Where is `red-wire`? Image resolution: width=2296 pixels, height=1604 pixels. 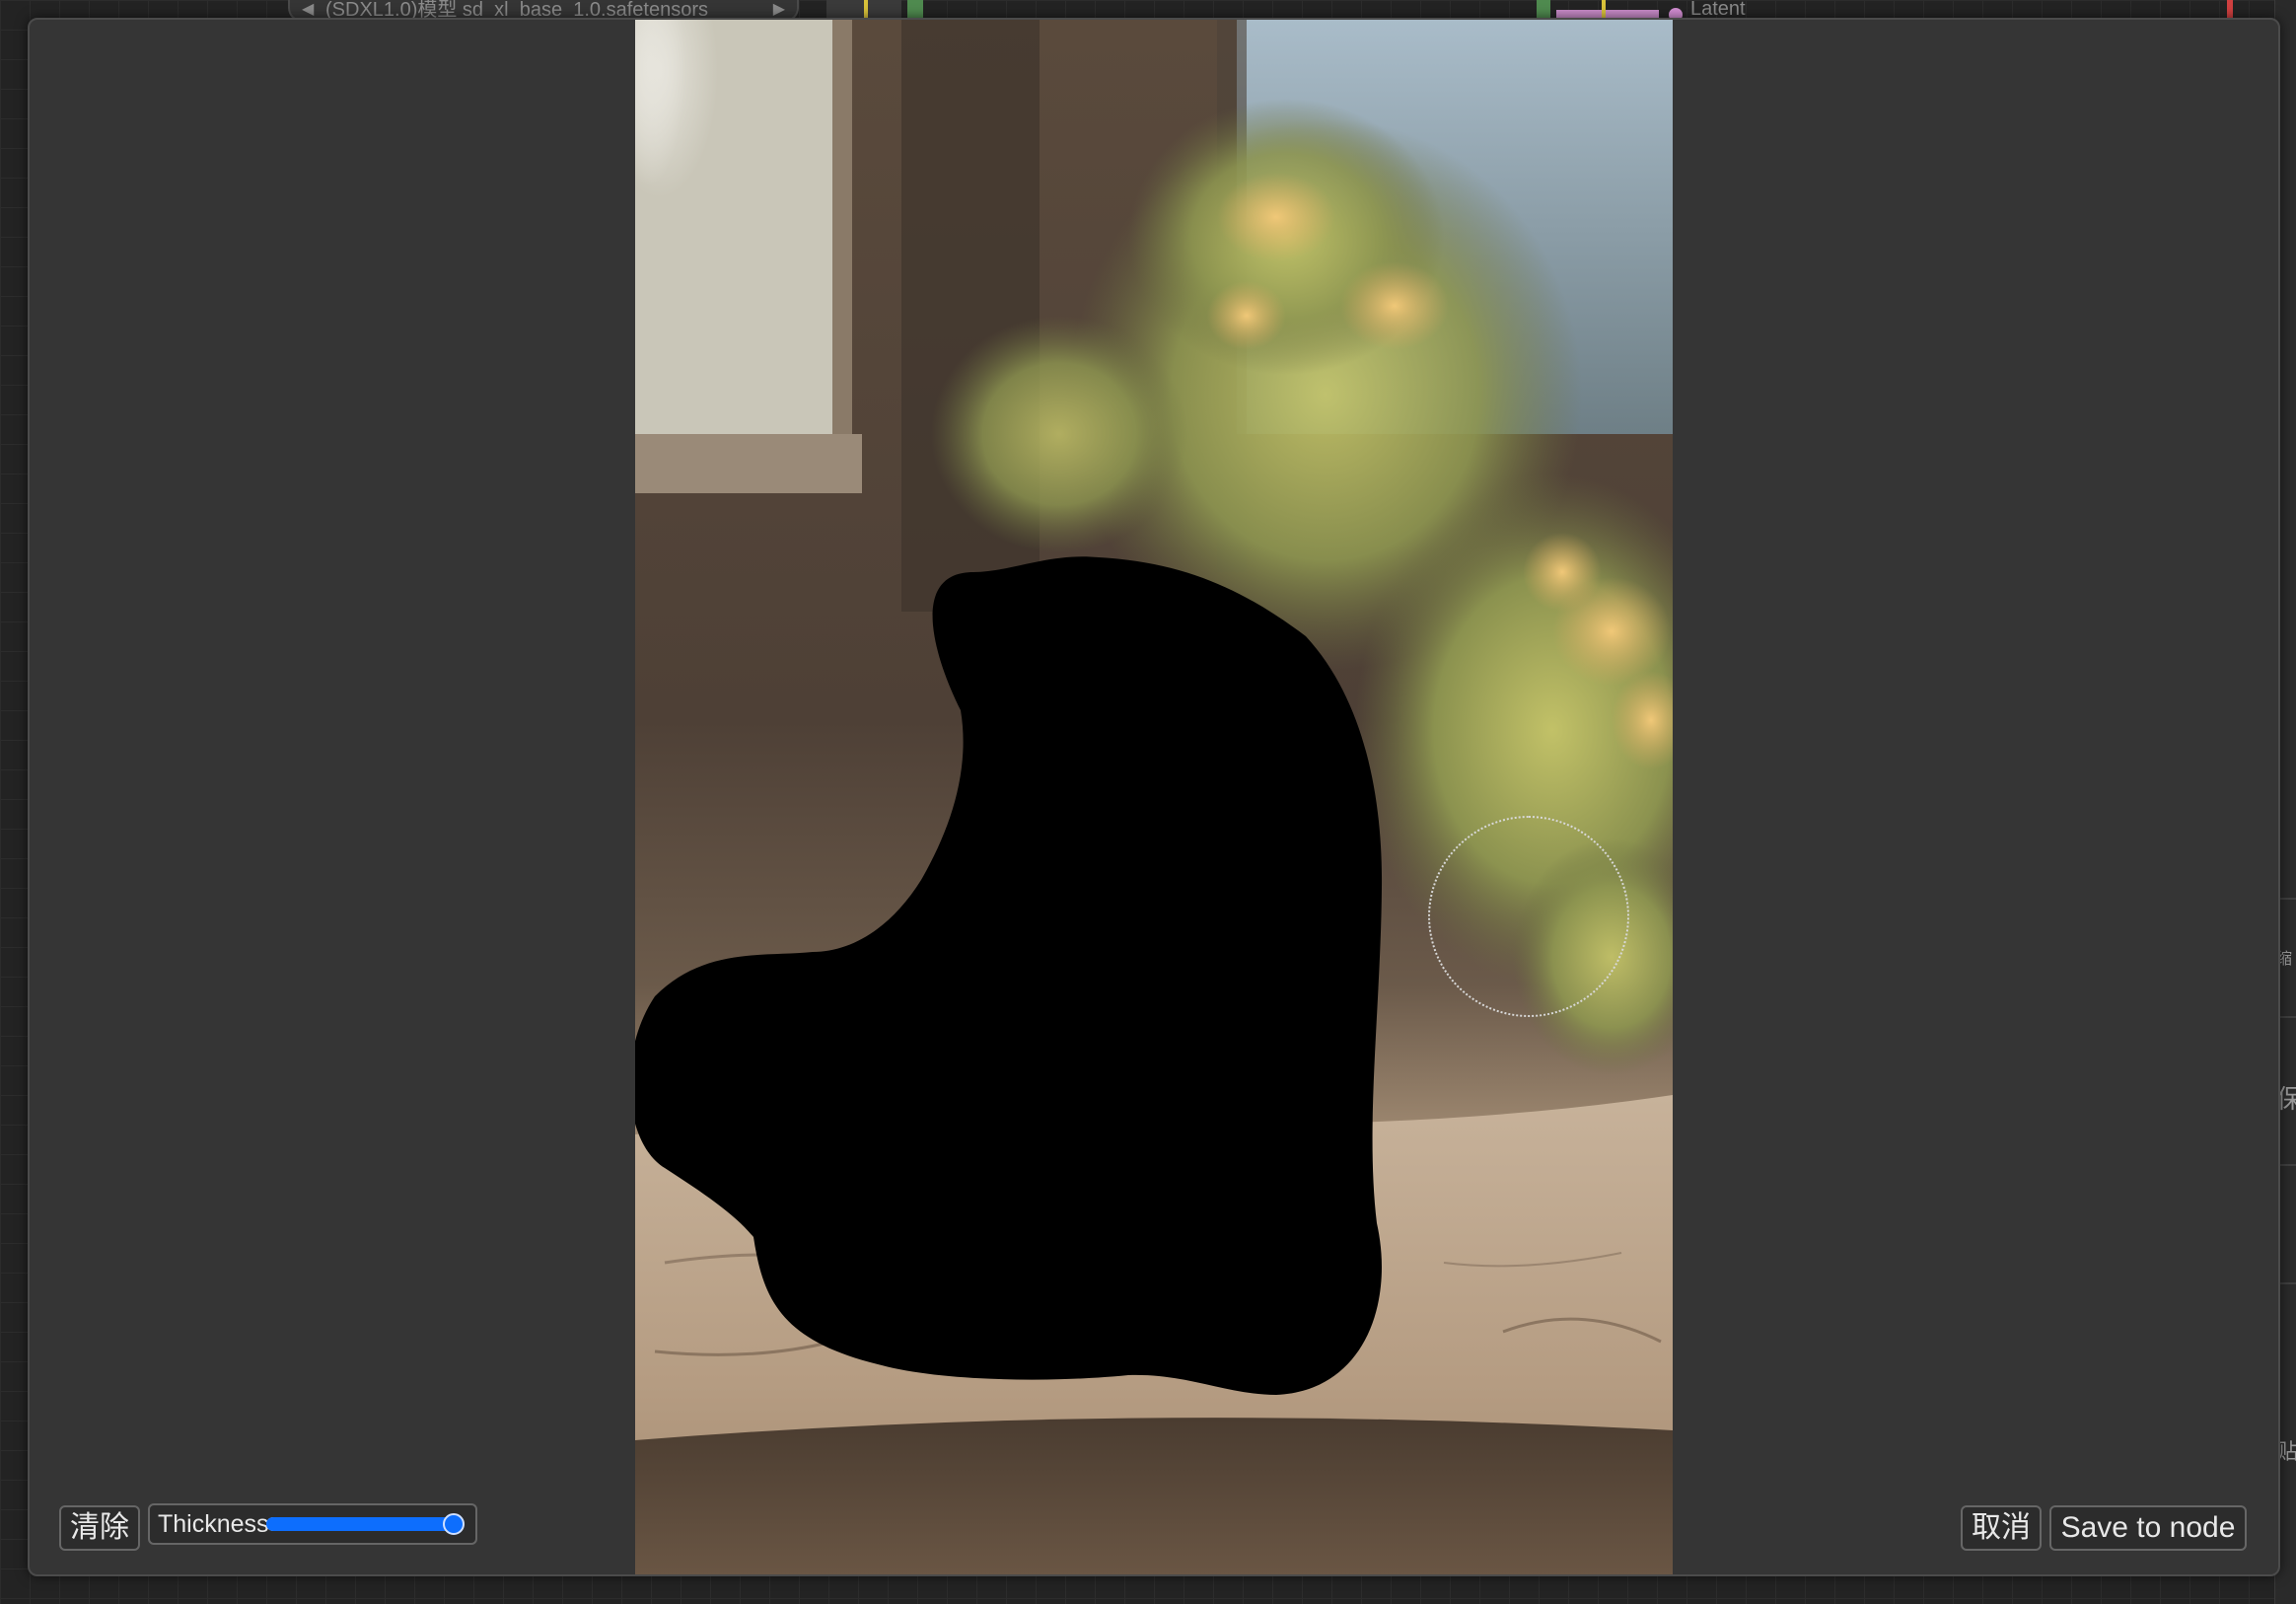
red-wire is located at coordinates (2230, 9).